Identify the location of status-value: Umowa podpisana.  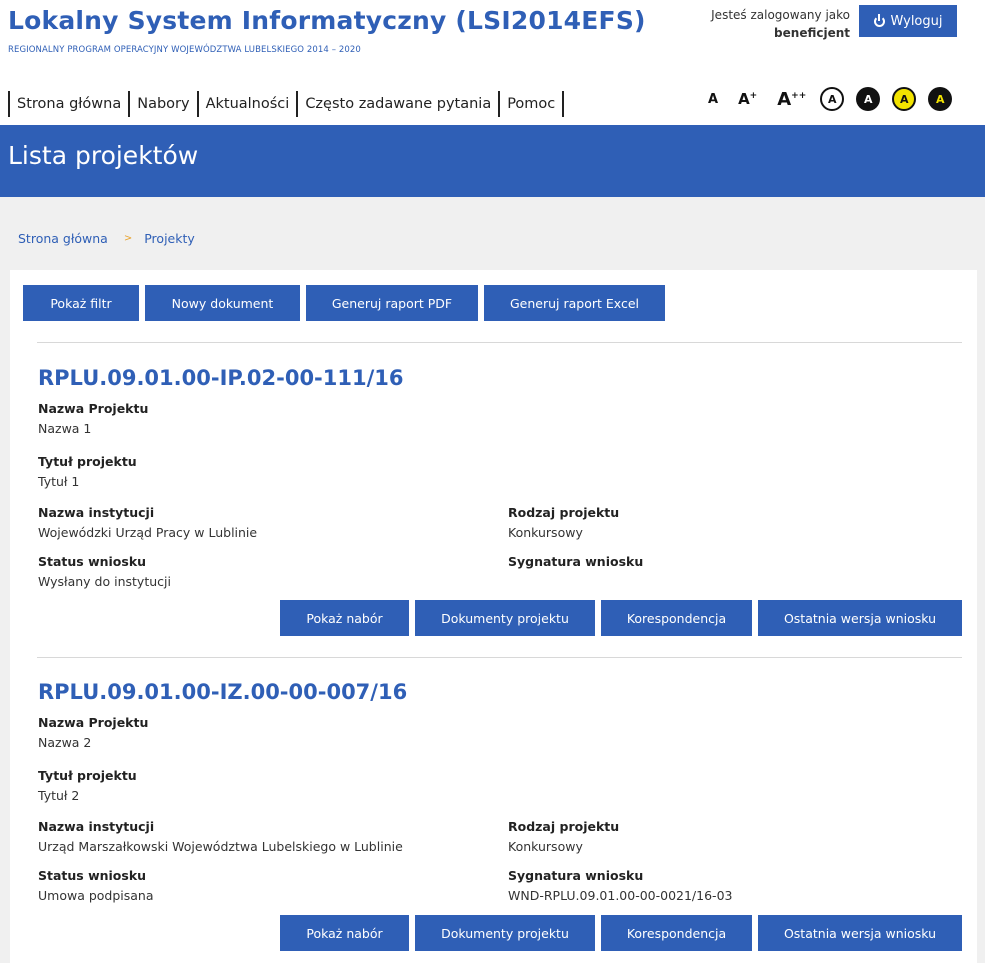
(96, 895).